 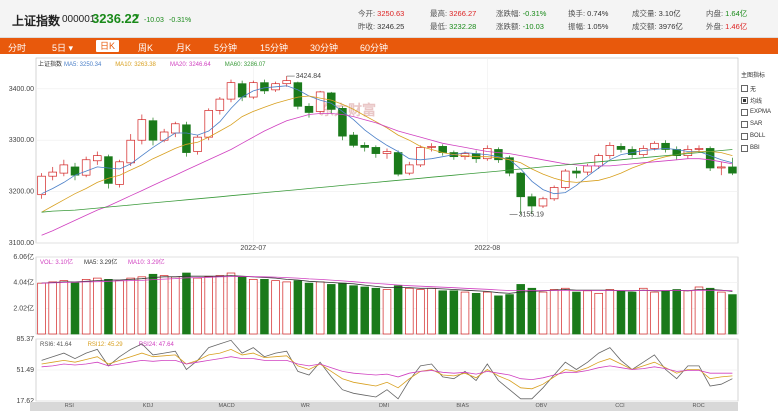 I want to click on indicator-option-expma: EXPMA, so click(x=759, y=112).